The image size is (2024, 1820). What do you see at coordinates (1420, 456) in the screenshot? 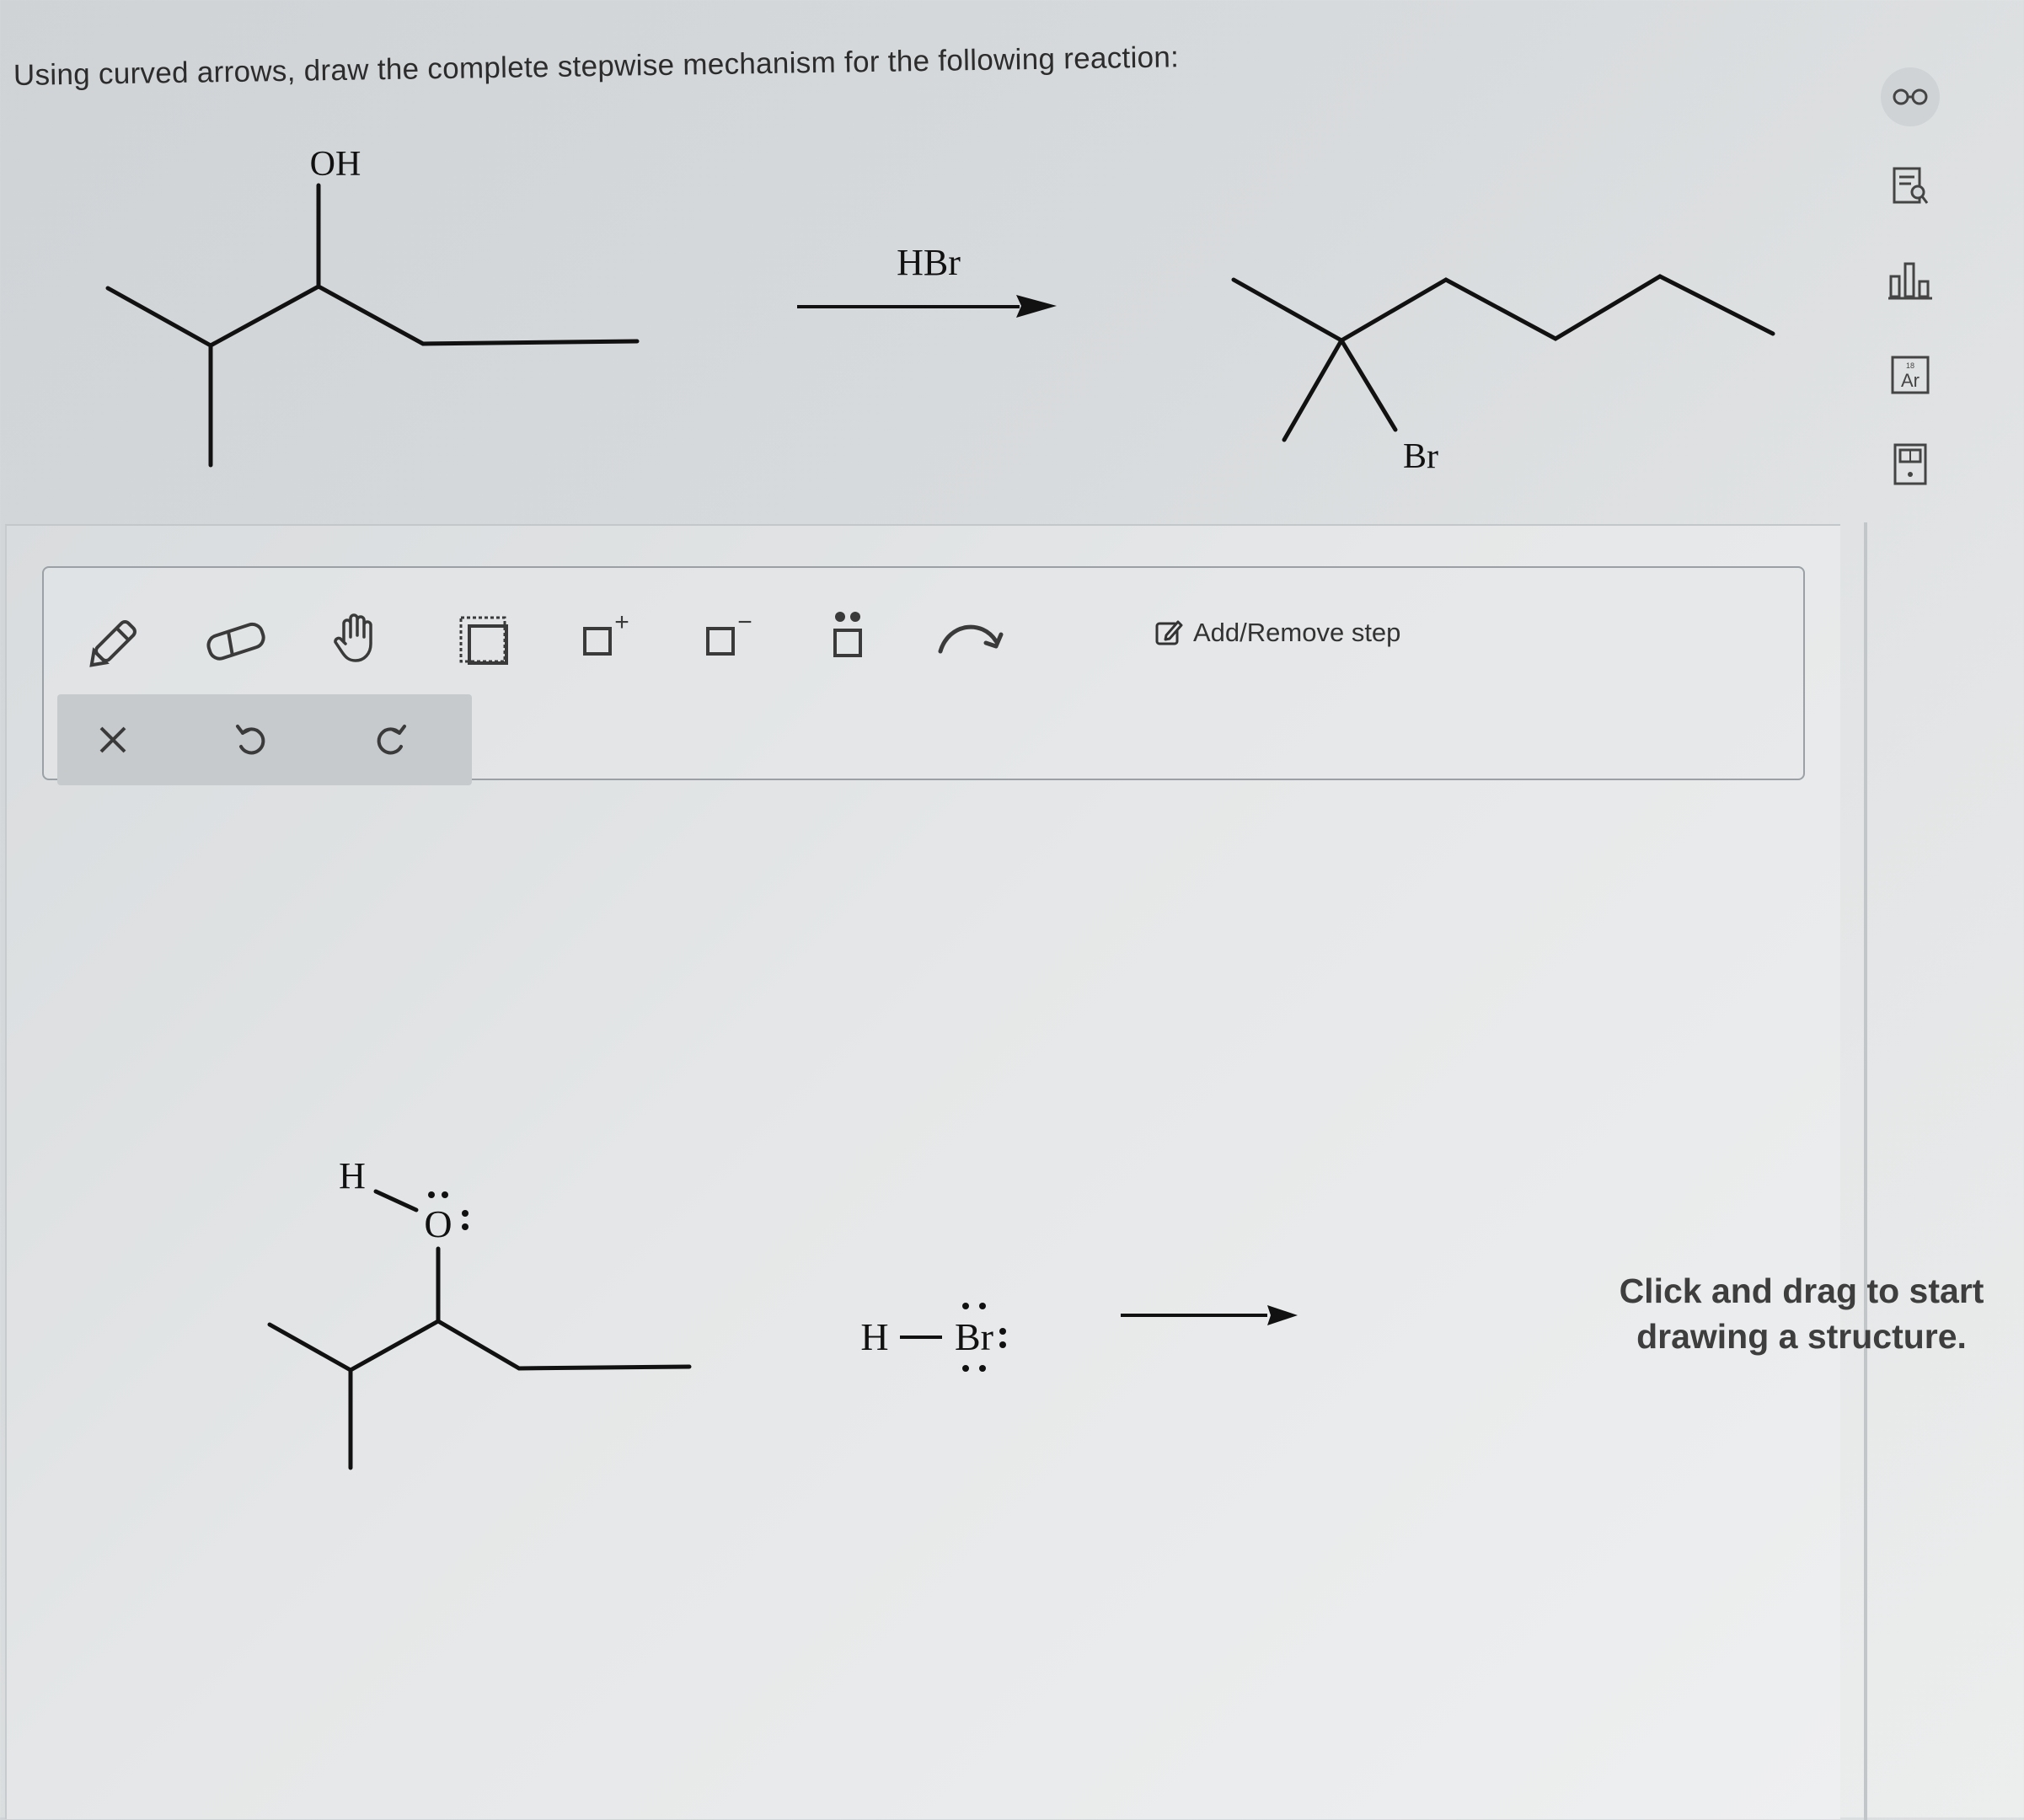
I see `product-br-label: Br` at bounding box center [1420, 456].